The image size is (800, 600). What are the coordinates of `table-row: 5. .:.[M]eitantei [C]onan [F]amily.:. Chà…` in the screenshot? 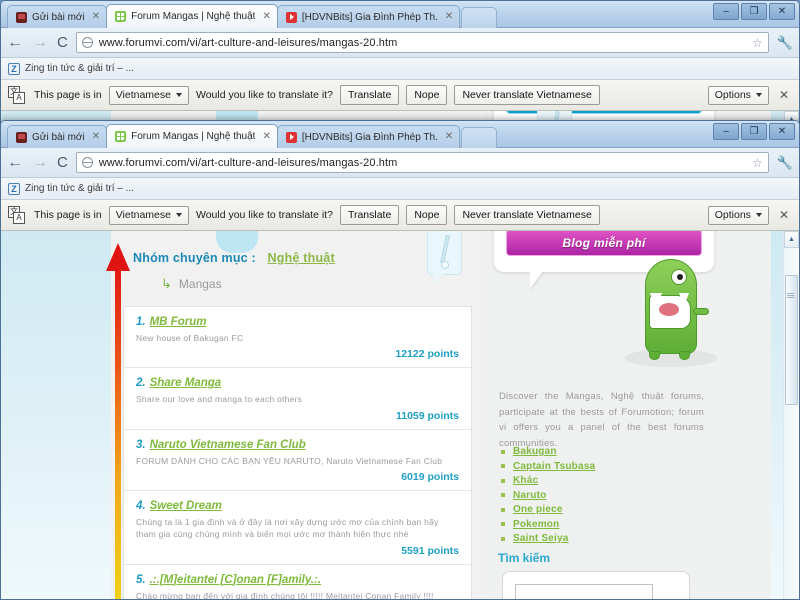 It's located at (297, 582).